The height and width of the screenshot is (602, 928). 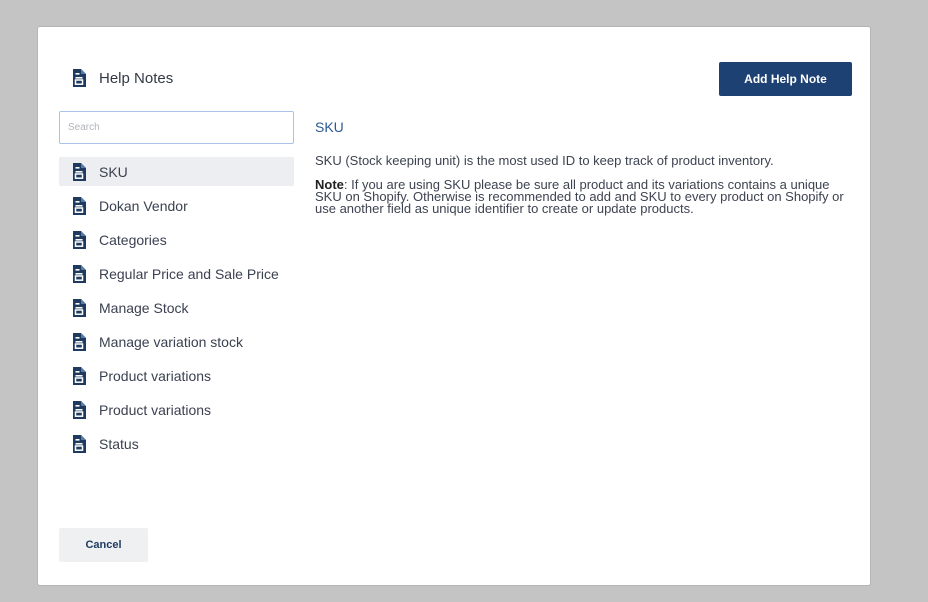 I want to click on note-item-label: Regular Price and Sale Price, so click(x=189, y=273).